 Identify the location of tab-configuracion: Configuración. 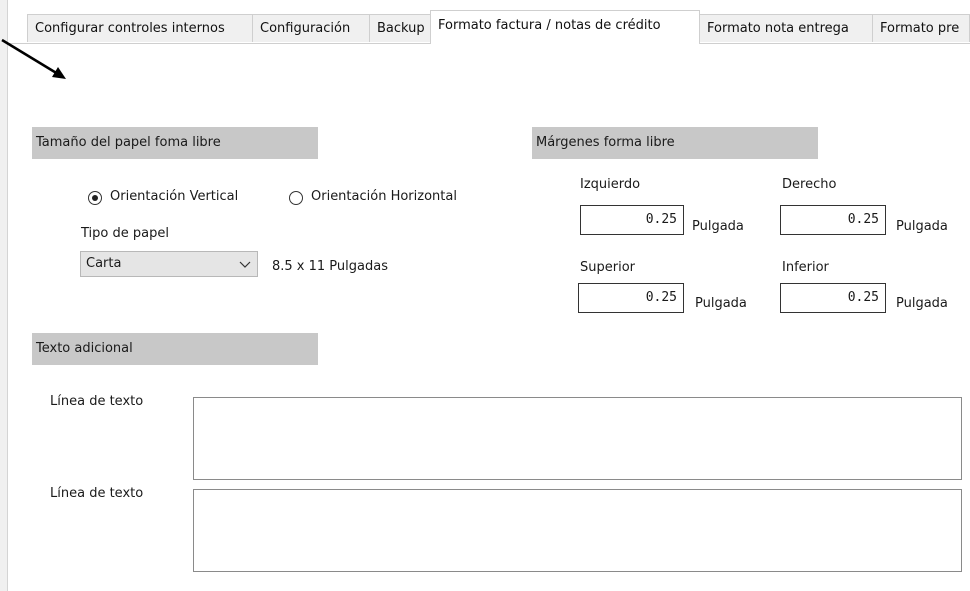
(311, 28).